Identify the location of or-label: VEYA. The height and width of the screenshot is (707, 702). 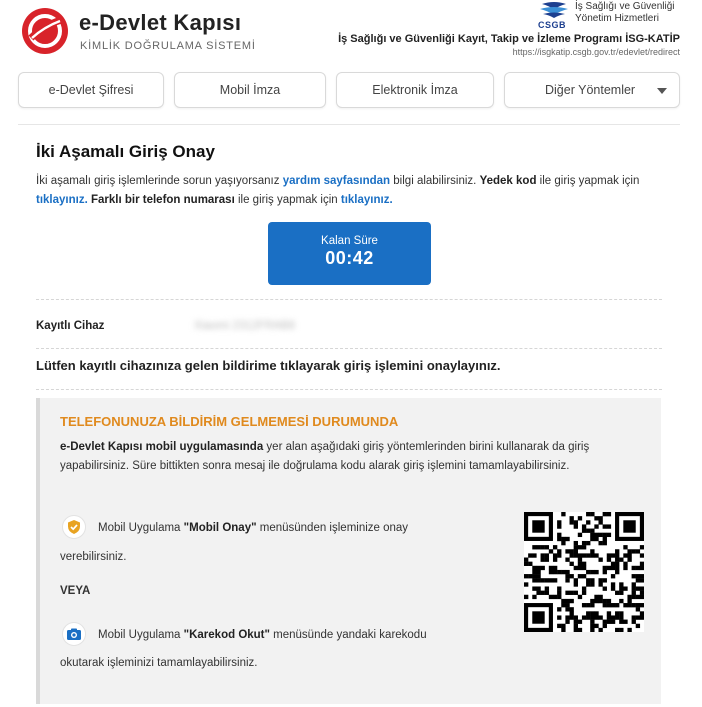
(75, 591).